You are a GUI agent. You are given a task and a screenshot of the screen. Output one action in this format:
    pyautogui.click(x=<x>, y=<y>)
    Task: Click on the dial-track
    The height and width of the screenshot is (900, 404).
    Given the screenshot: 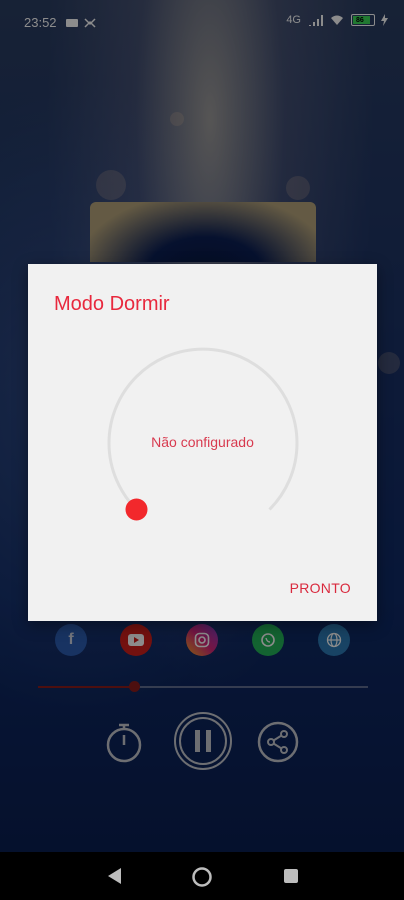 What is the action you would take?
    pyautogui.click(x=203, y=429)
    